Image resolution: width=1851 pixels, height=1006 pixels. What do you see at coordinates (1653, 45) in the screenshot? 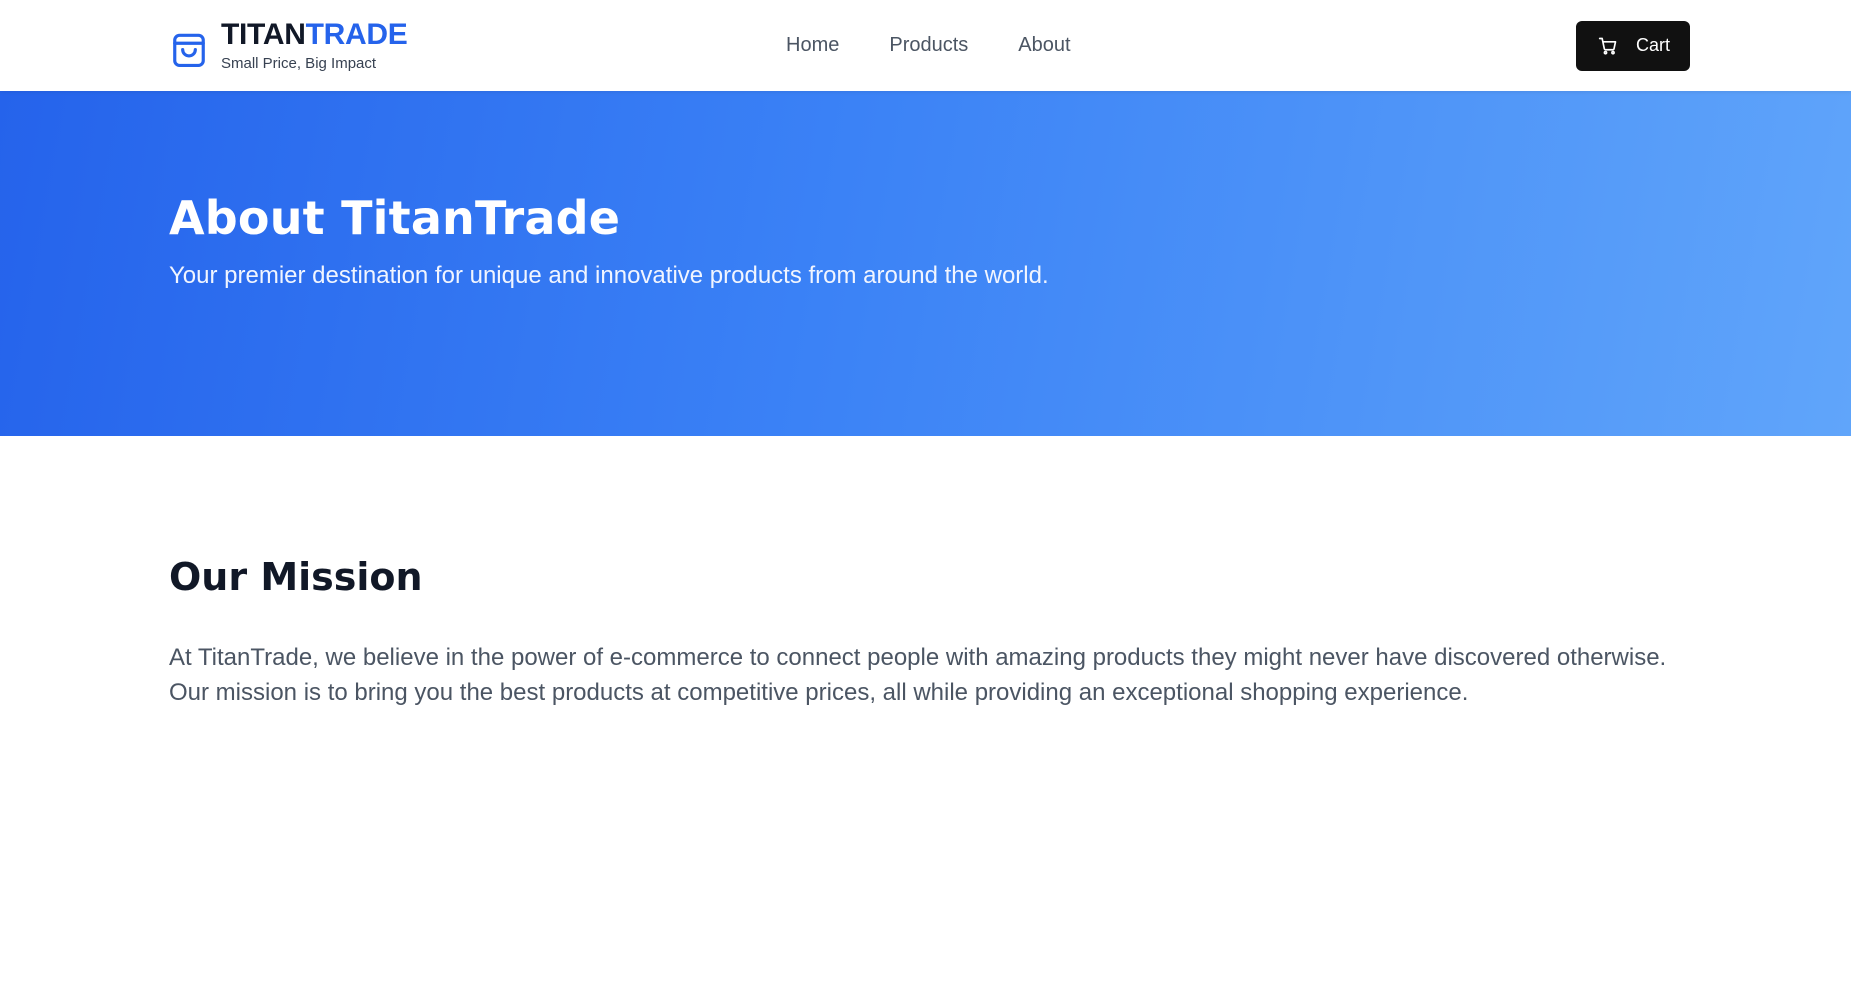
I see `cart-button-label: Cart` at bounding box center [1653, 45].